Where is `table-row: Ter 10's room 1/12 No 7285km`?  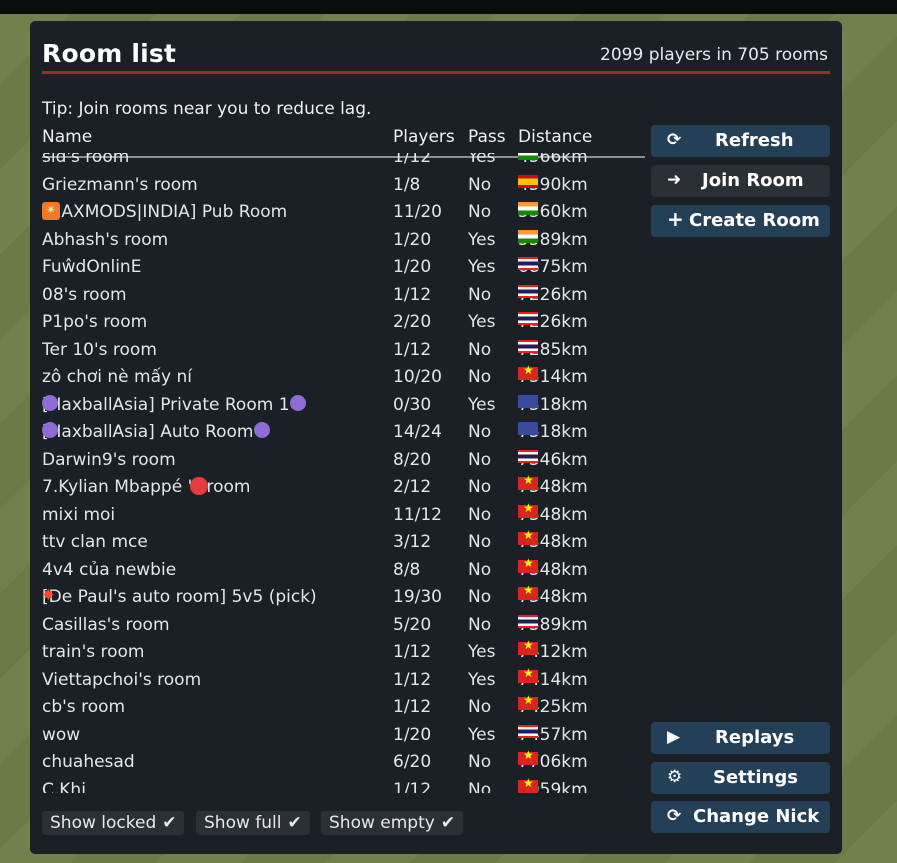
table-row: Ter 10's room 1/12 No 7285km is located at coordinates (343, 353).